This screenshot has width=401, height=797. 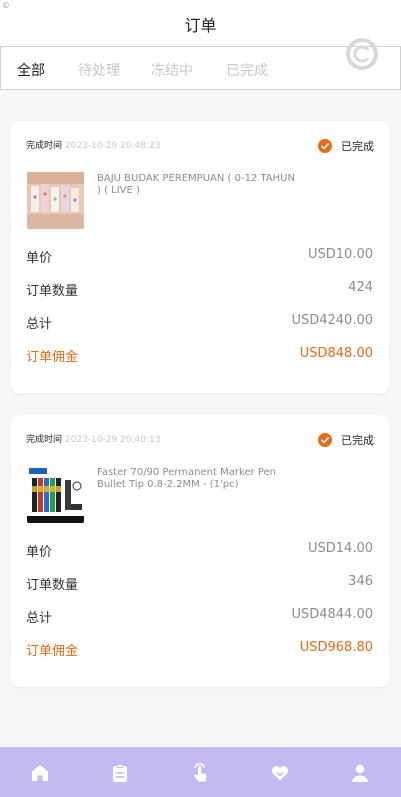 What do you see at coordinates (340, 548) in the screenshot?
I see `unit-price-value: USD14.00` at bounding box center [340, 548].